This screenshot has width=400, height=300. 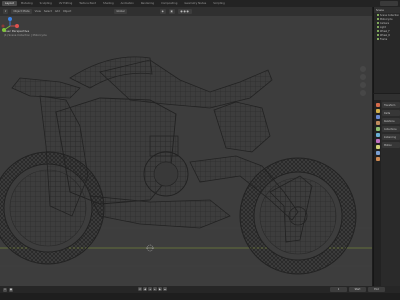 I want to click on workspace-tab-scripting: Scripting, so click(x=219, y=3).